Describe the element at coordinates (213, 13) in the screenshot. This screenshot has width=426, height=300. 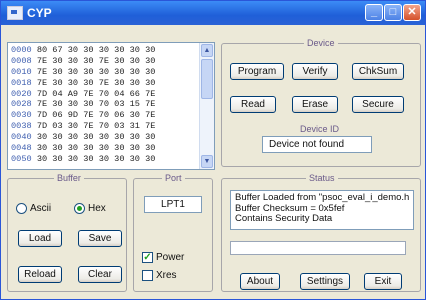
I see `title-bar: CYP _ □ ✕` at that location.